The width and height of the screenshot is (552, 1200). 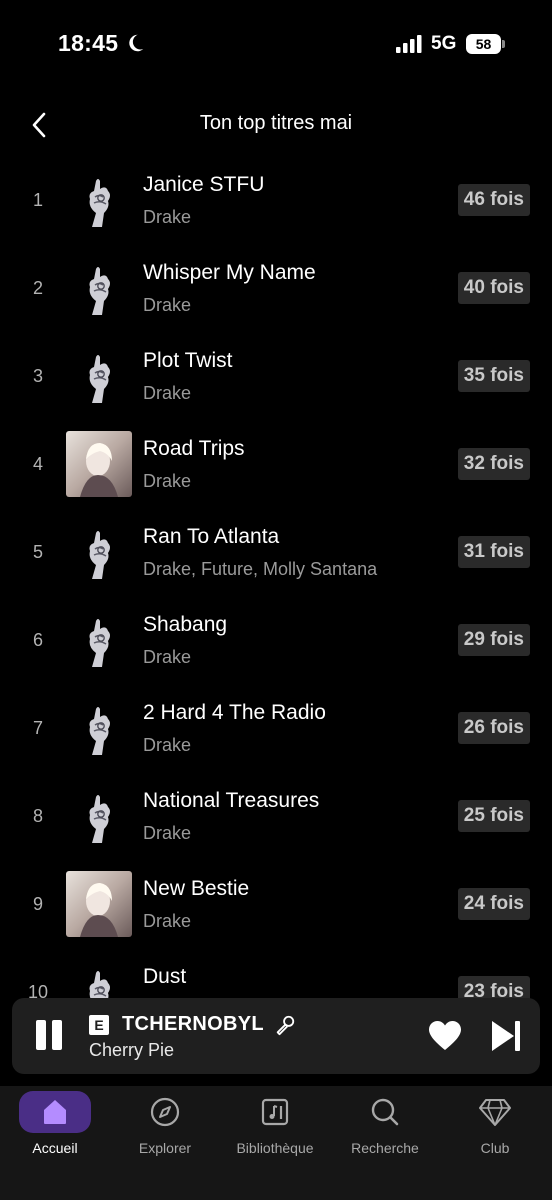 I want to click on tab-label: Recherche, so click(x=385, y=1148).